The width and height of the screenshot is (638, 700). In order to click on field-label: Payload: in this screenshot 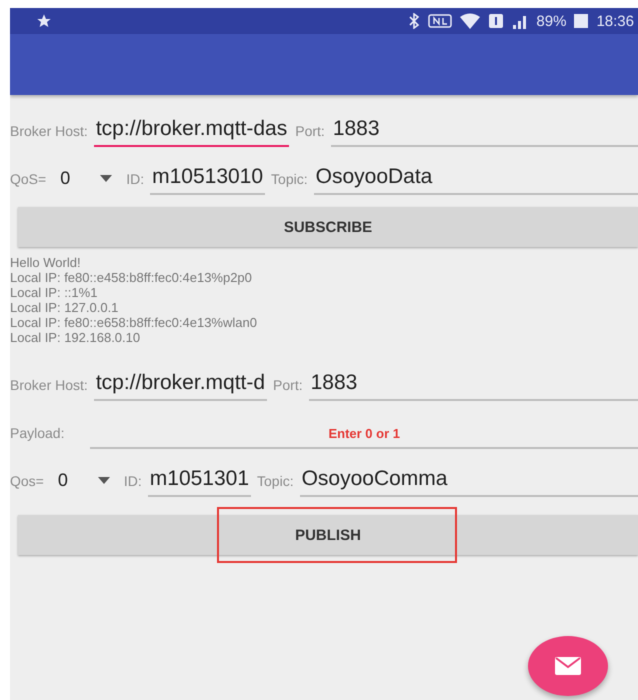, I will do `click(37, 434)`.